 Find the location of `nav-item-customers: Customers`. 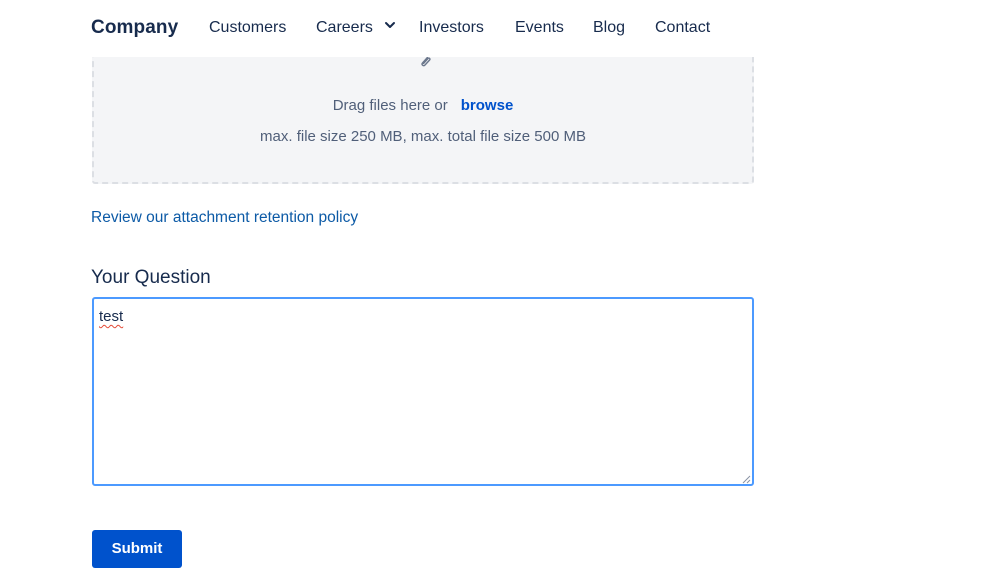

nav-item-customers: Customers is located at coordinates (247, 28).